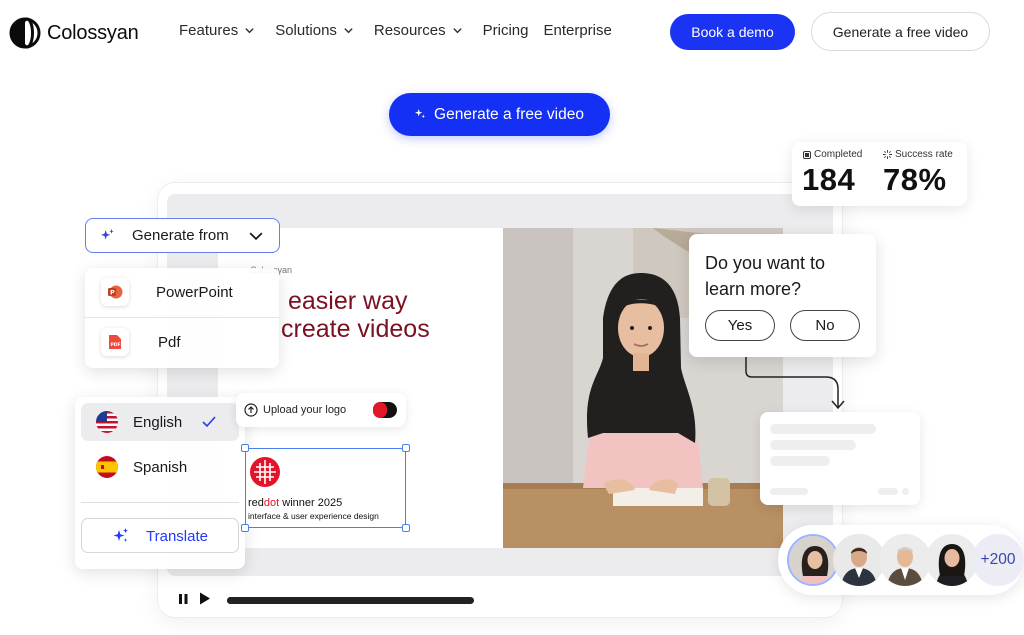  What do you see at coordinates (355, 329) in the screenshot?
I see `slide-heading-line-2: create videos` at bounding box center [355, 329].